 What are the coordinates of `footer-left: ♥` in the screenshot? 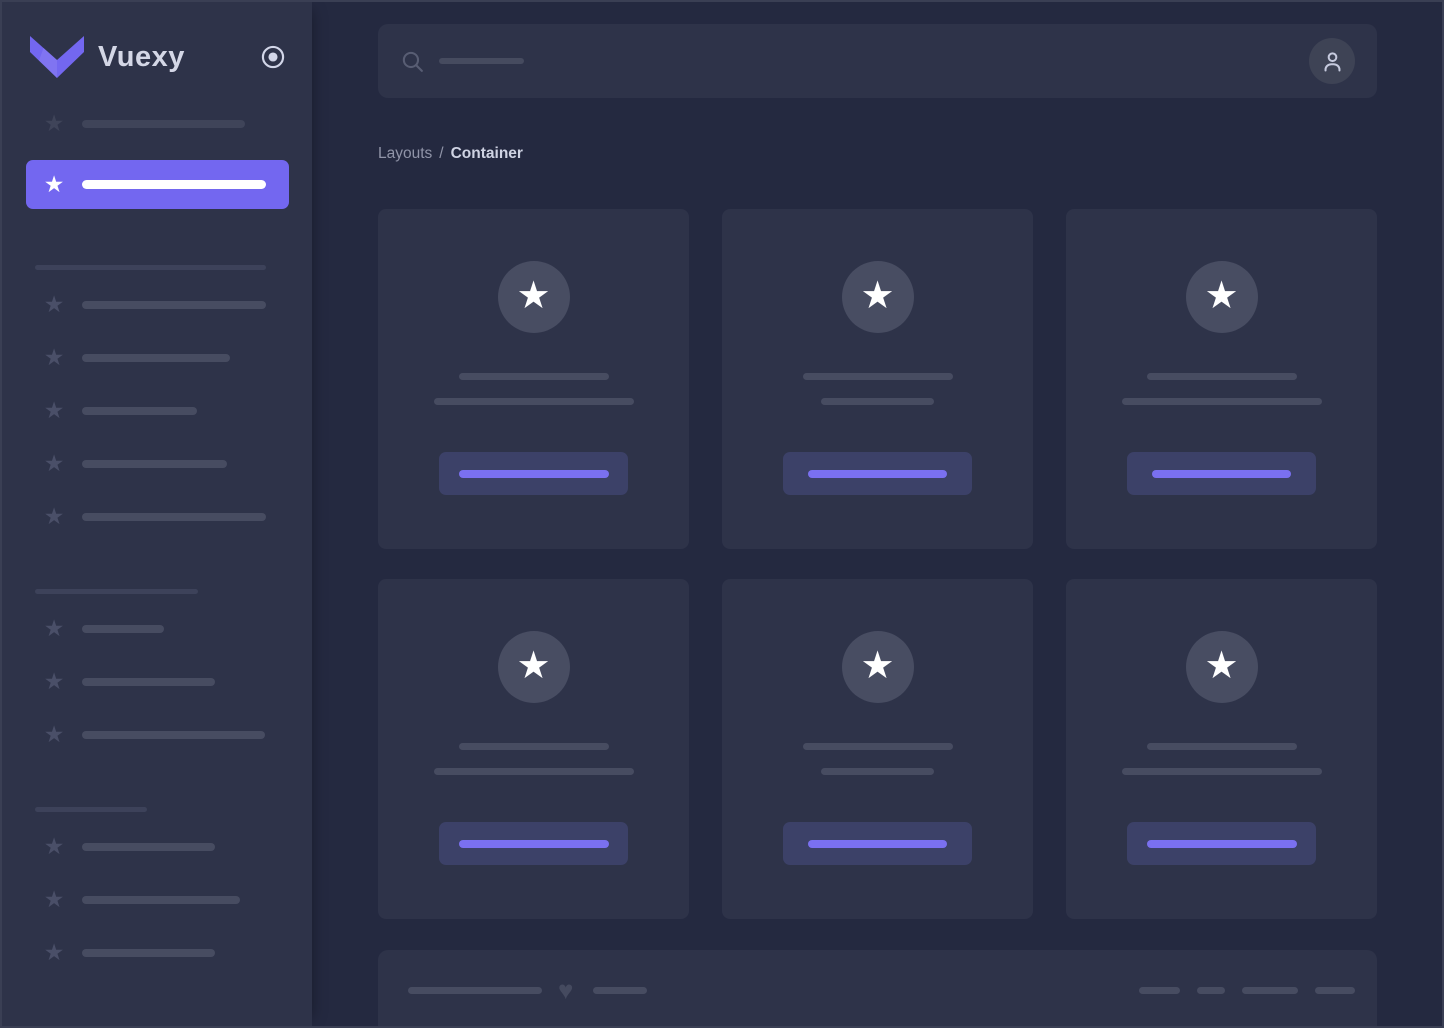 It's located at (528, 990).